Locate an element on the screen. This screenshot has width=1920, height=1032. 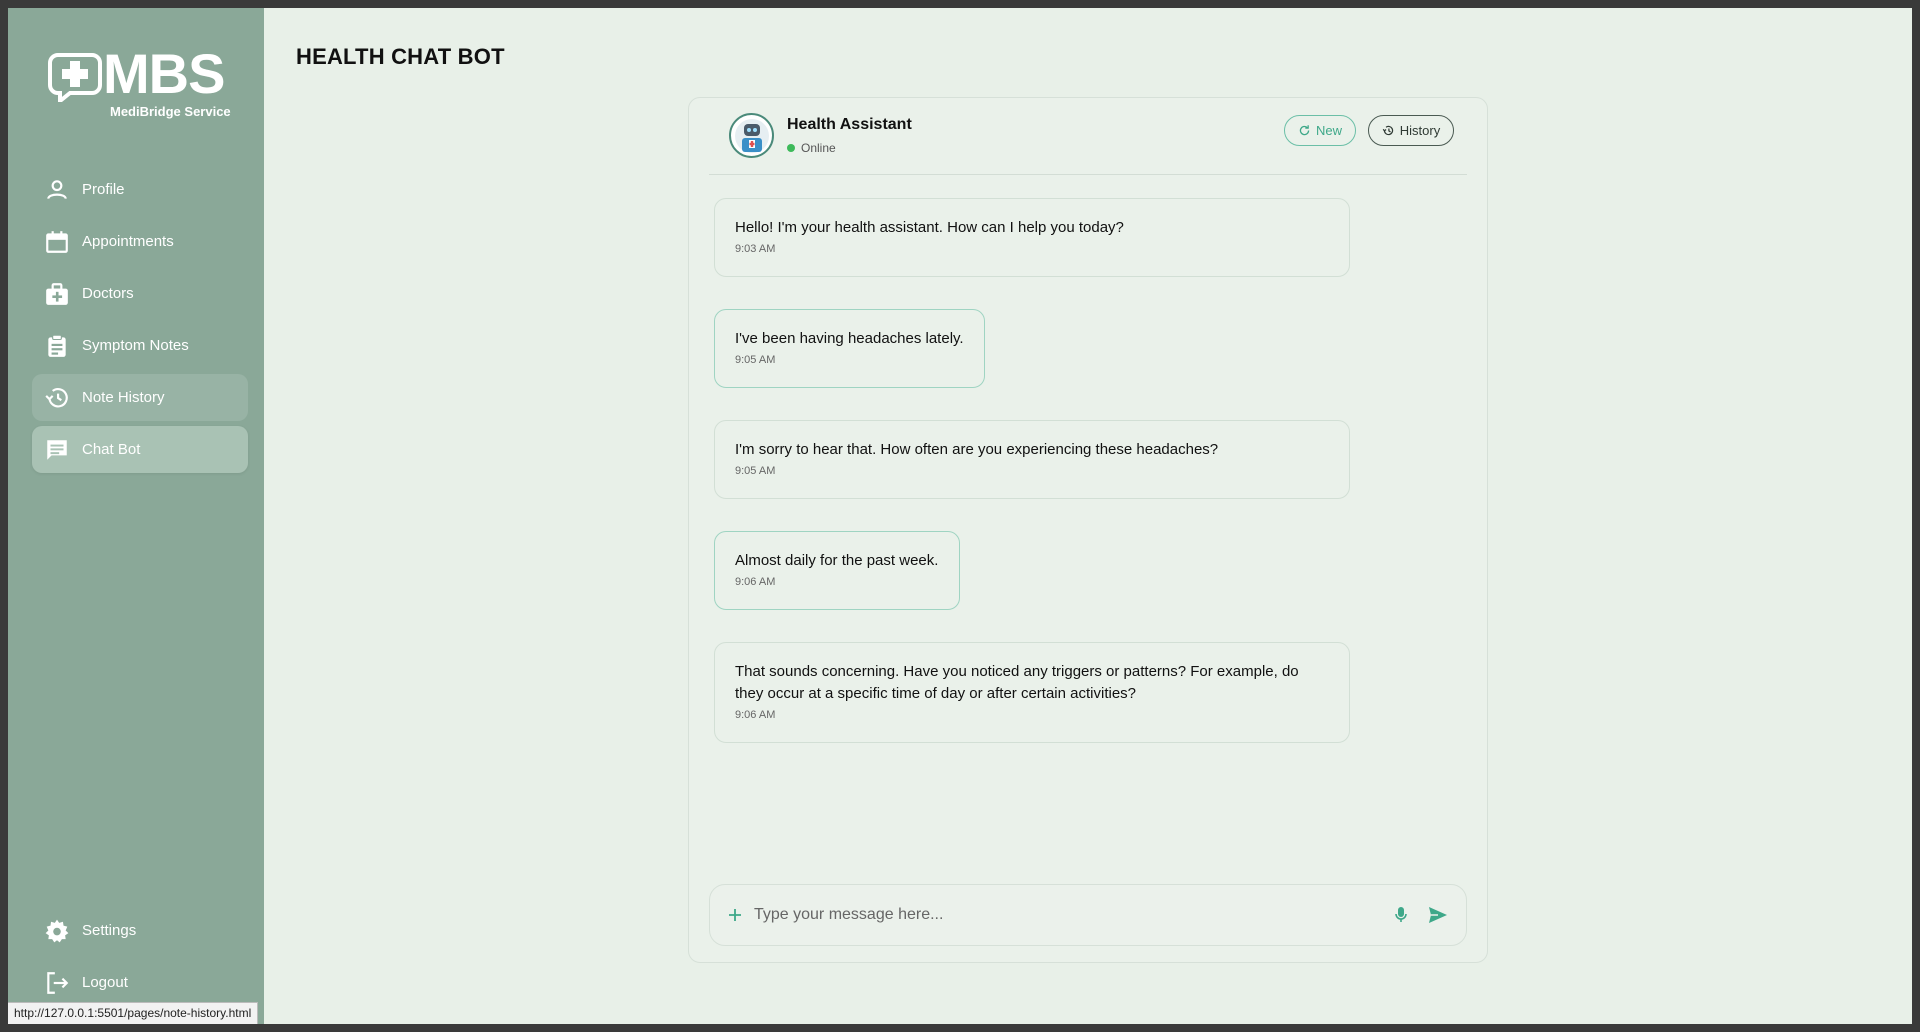
gear-icon is located at coordinates (57, 930).